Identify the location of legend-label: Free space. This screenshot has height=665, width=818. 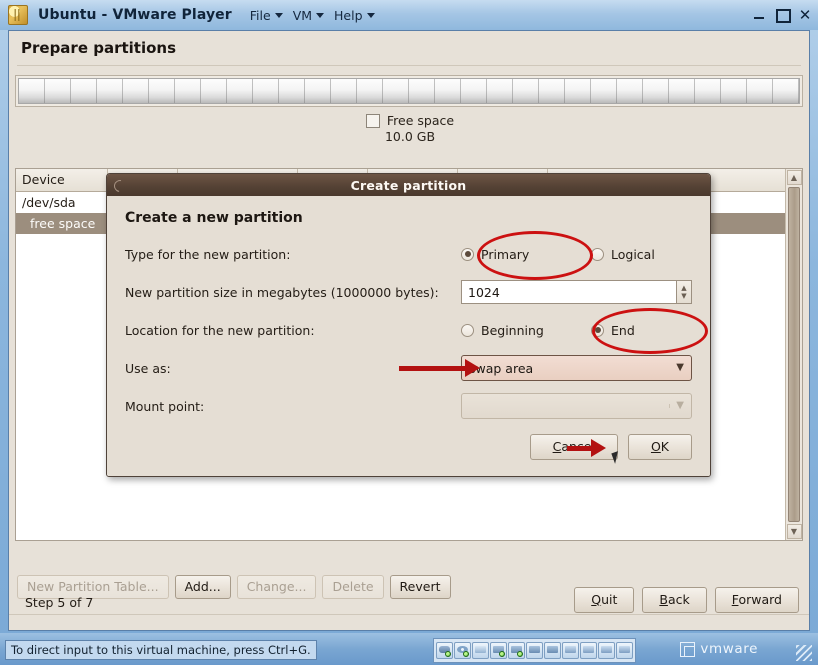
(420, 120).